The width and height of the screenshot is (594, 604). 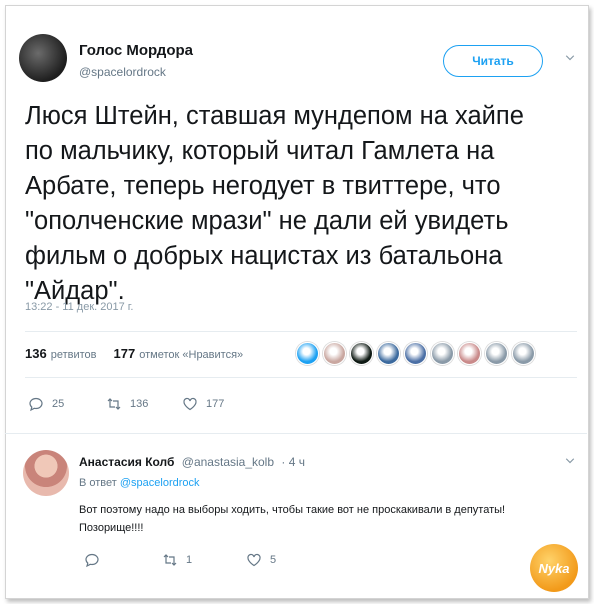 I want to click on retweet-action: 1, so click(x=204, y=560).